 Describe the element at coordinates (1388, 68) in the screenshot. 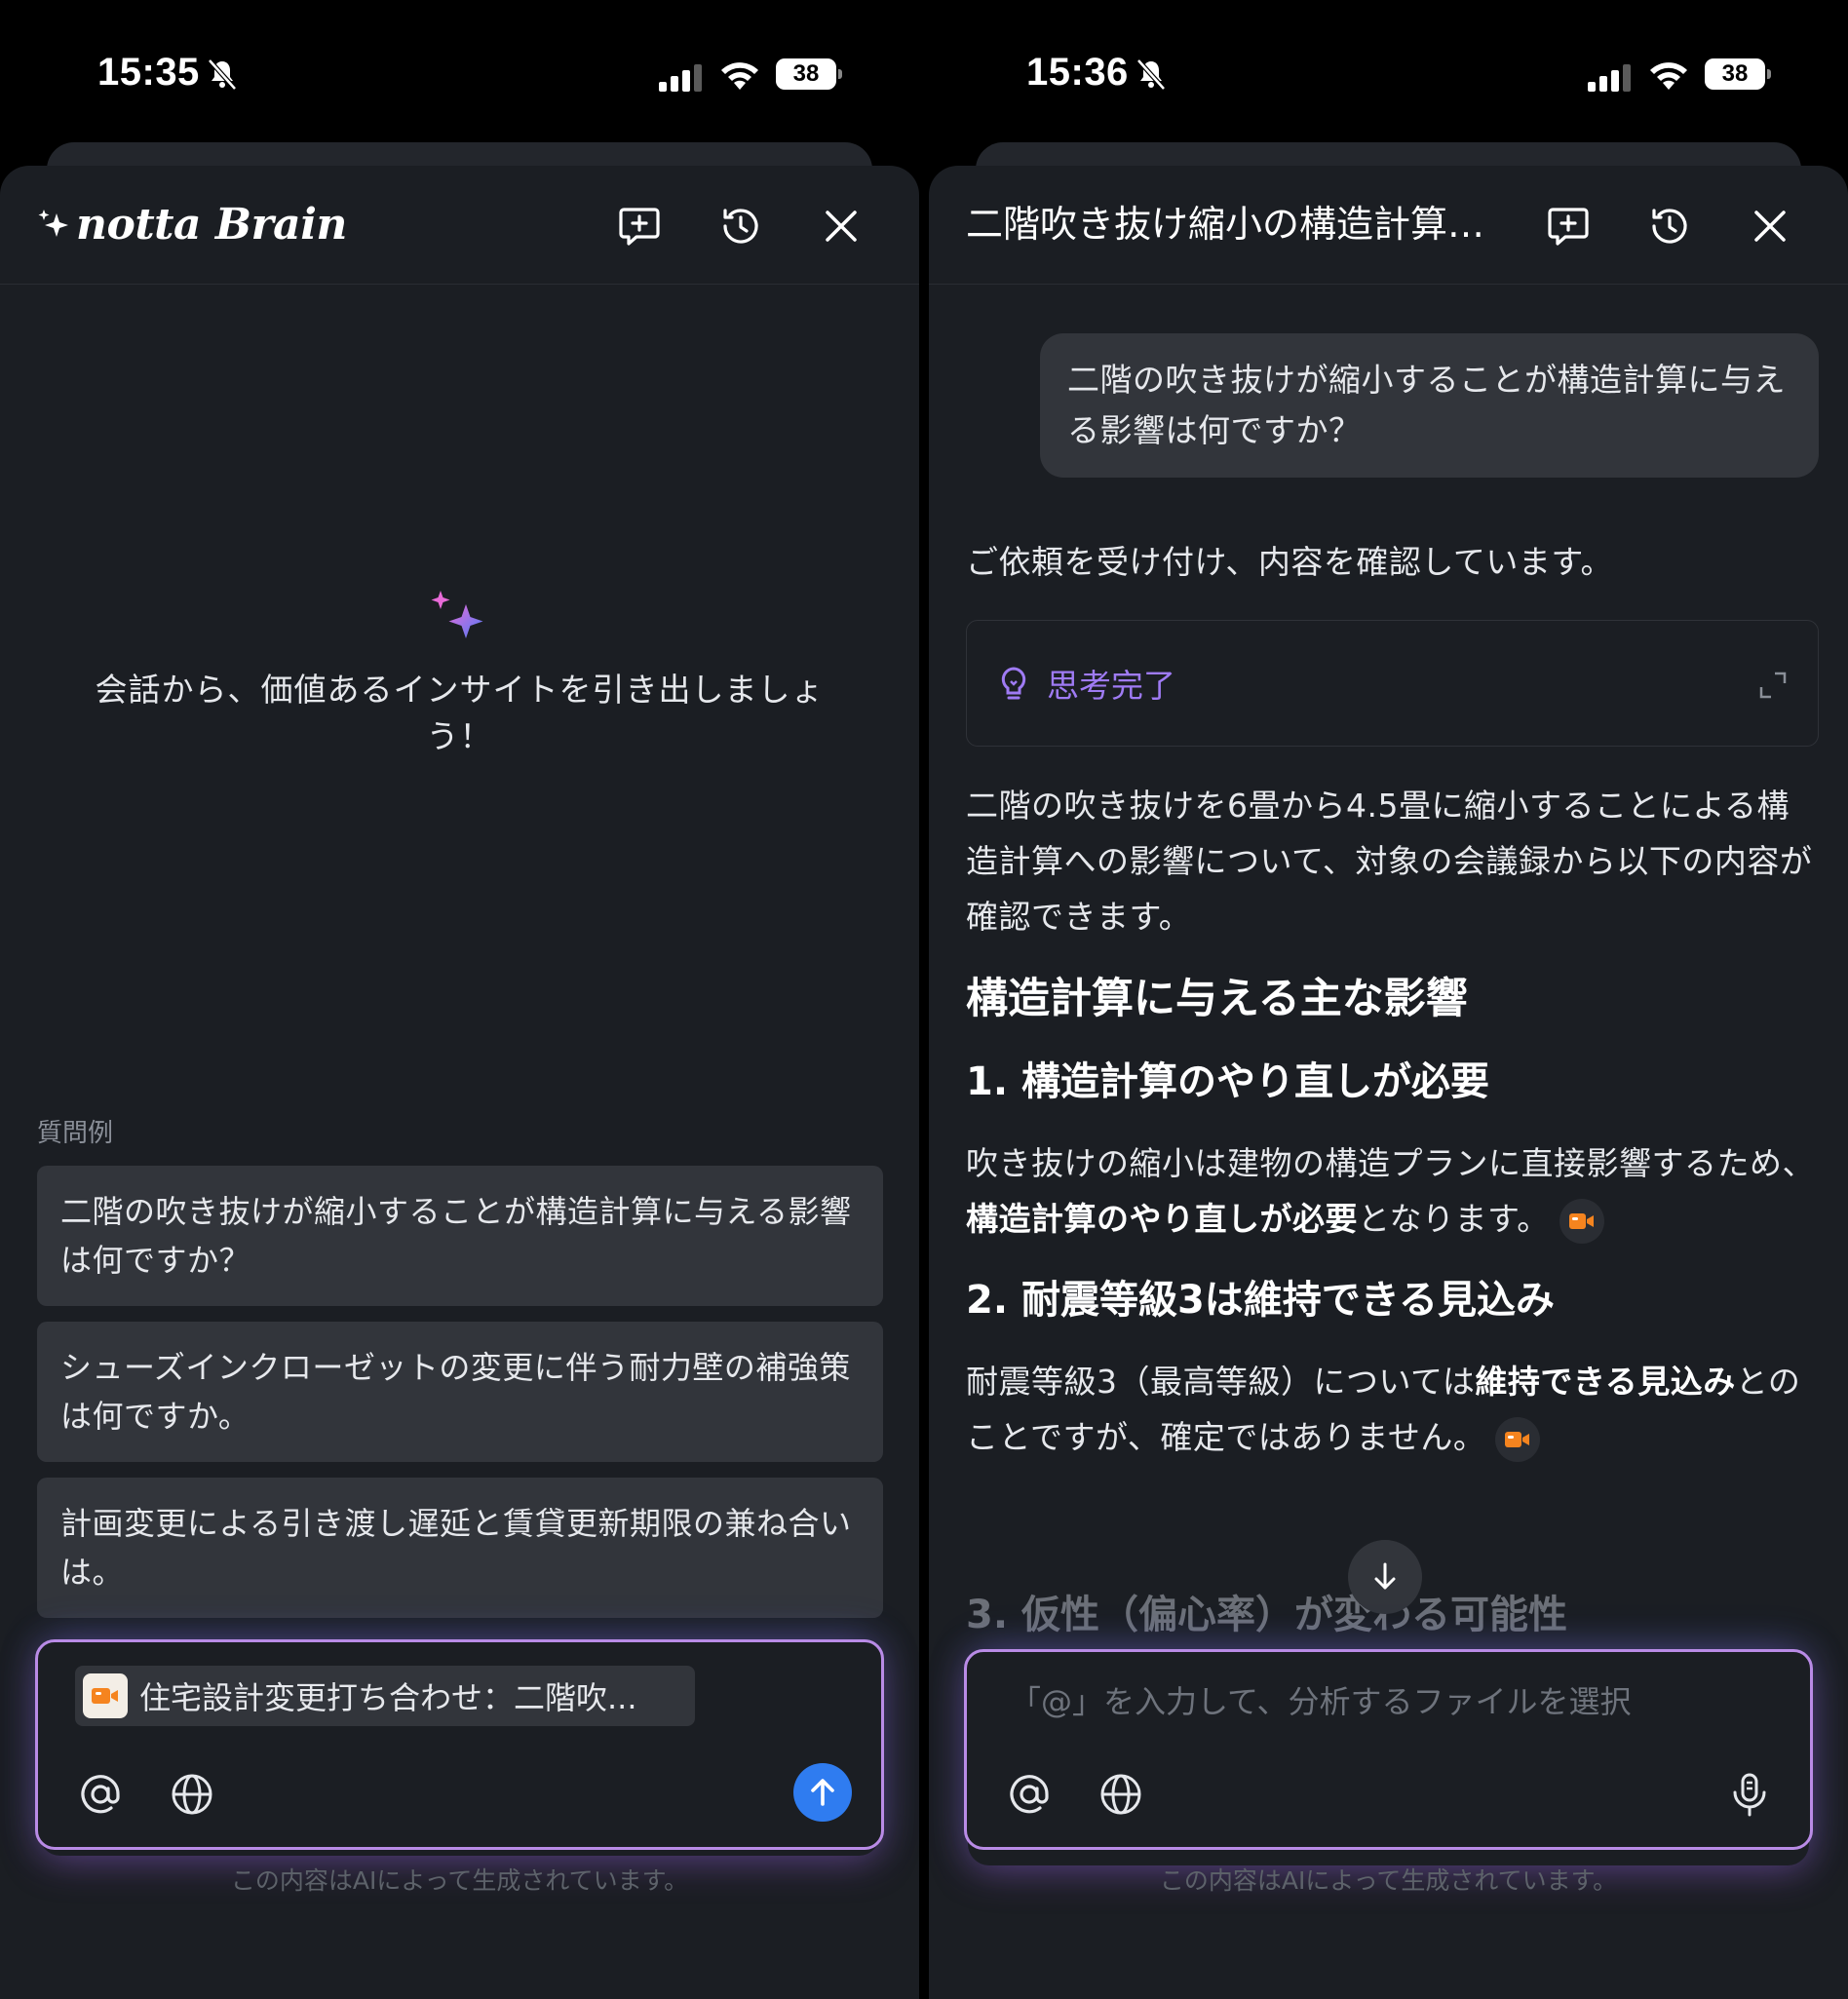

I see `status-bar: 15:36 38` at that location.